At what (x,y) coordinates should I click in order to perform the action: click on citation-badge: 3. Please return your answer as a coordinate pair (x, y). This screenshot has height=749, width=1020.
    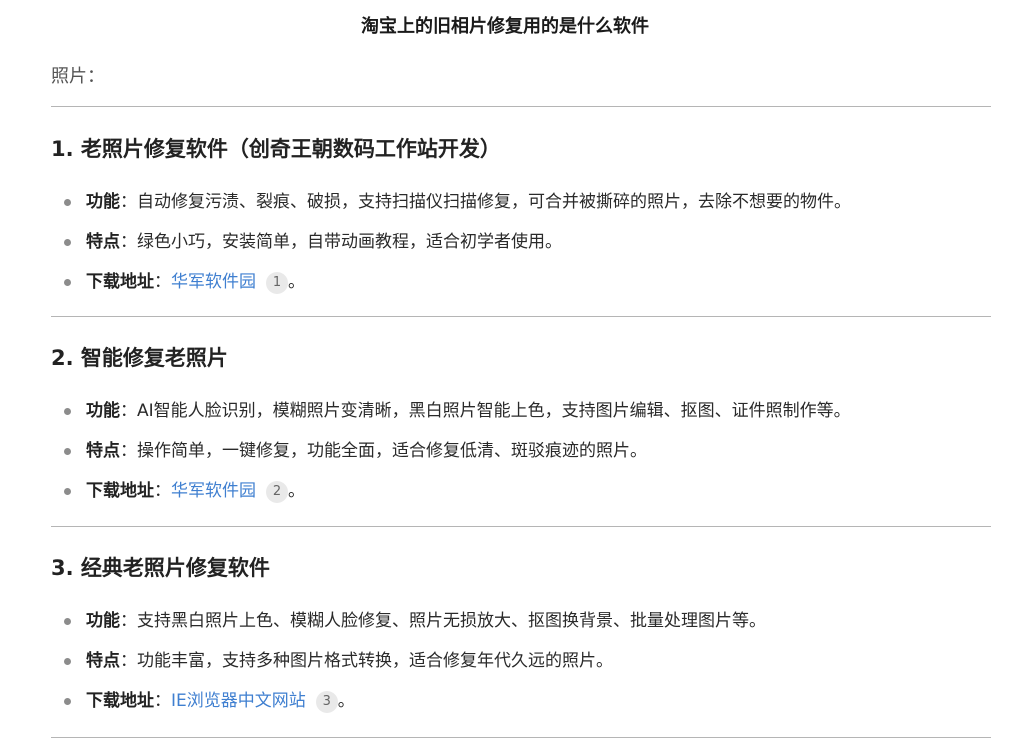
    Looking at the image, I should click on (326, 702).